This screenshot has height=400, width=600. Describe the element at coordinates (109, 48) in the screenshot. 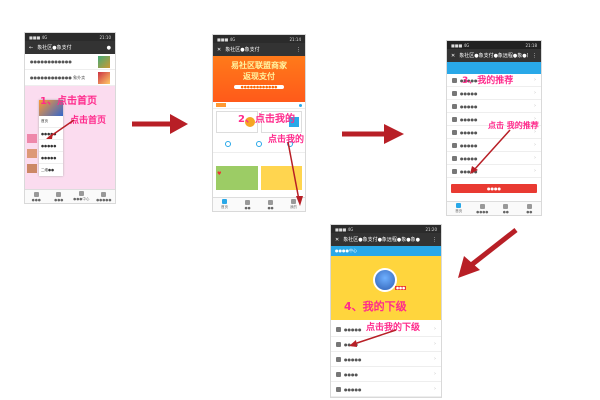

I see `user-icon: ●` at that location.